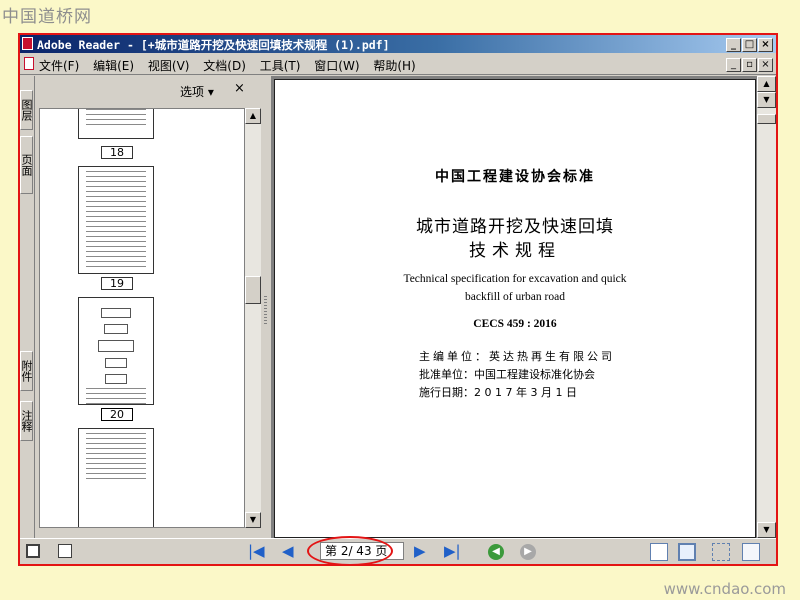 The image size is (800, 600). What do you see at coordinates (27, 307) in the screenshot?
I see `side-tab-strip: 图层 页面 附件 注释` at bounding box center [27, 307].